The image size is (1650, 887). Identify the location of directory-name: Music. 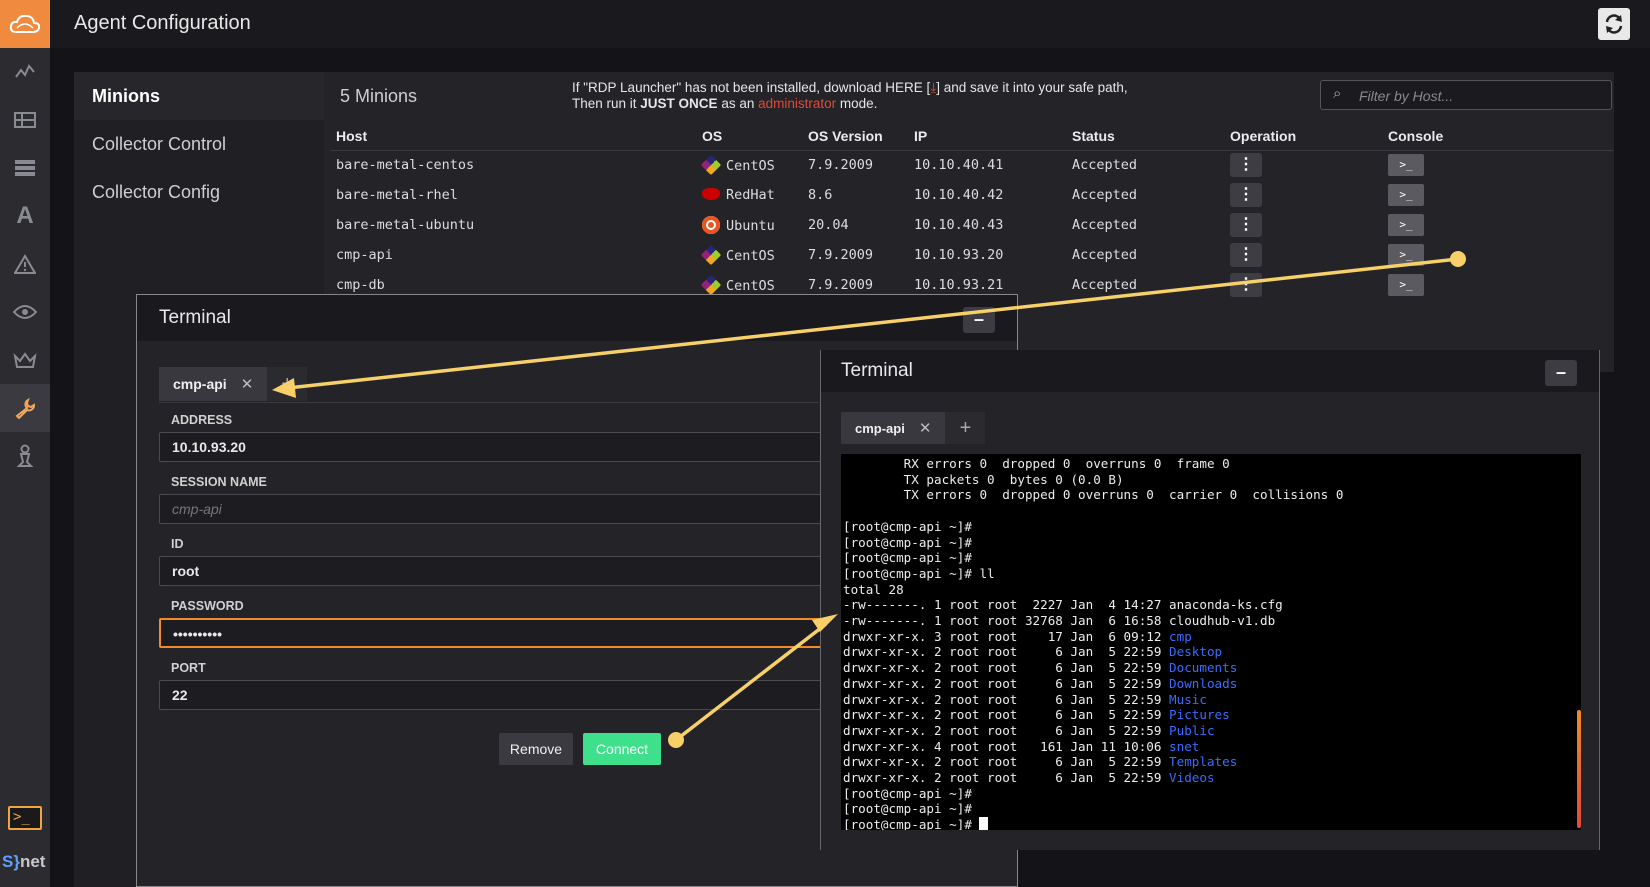
(1188, 699).